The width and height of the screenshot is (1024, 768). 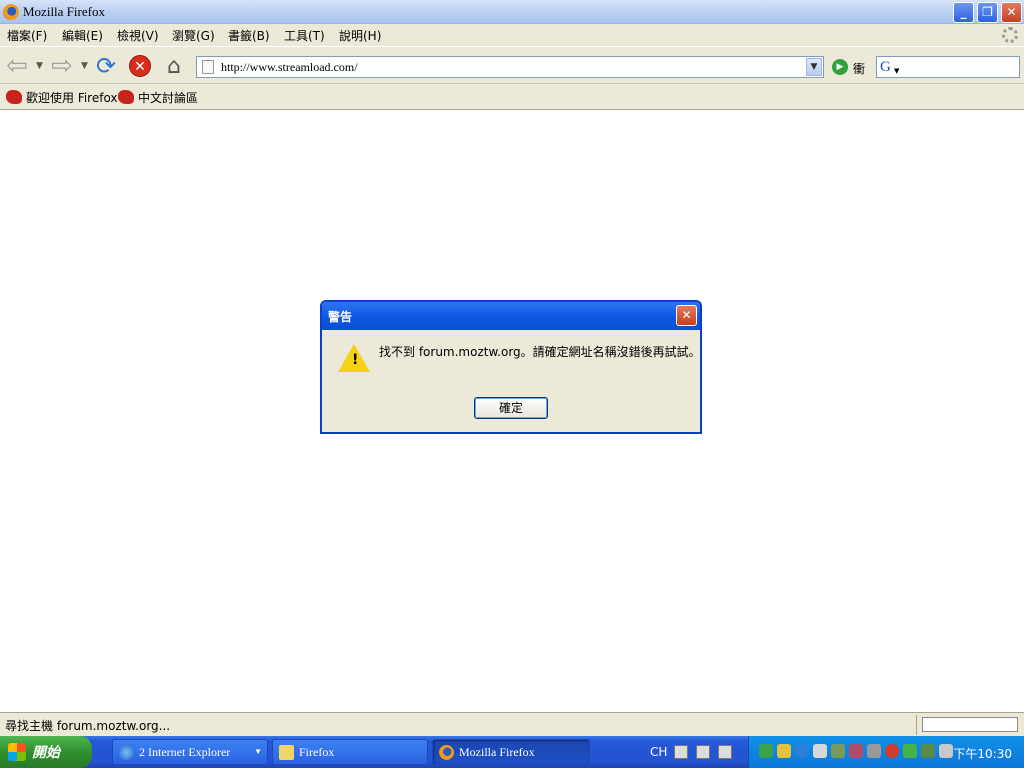 I want to click on task-group-dropdown: ▼, so click(x=258, y=751).